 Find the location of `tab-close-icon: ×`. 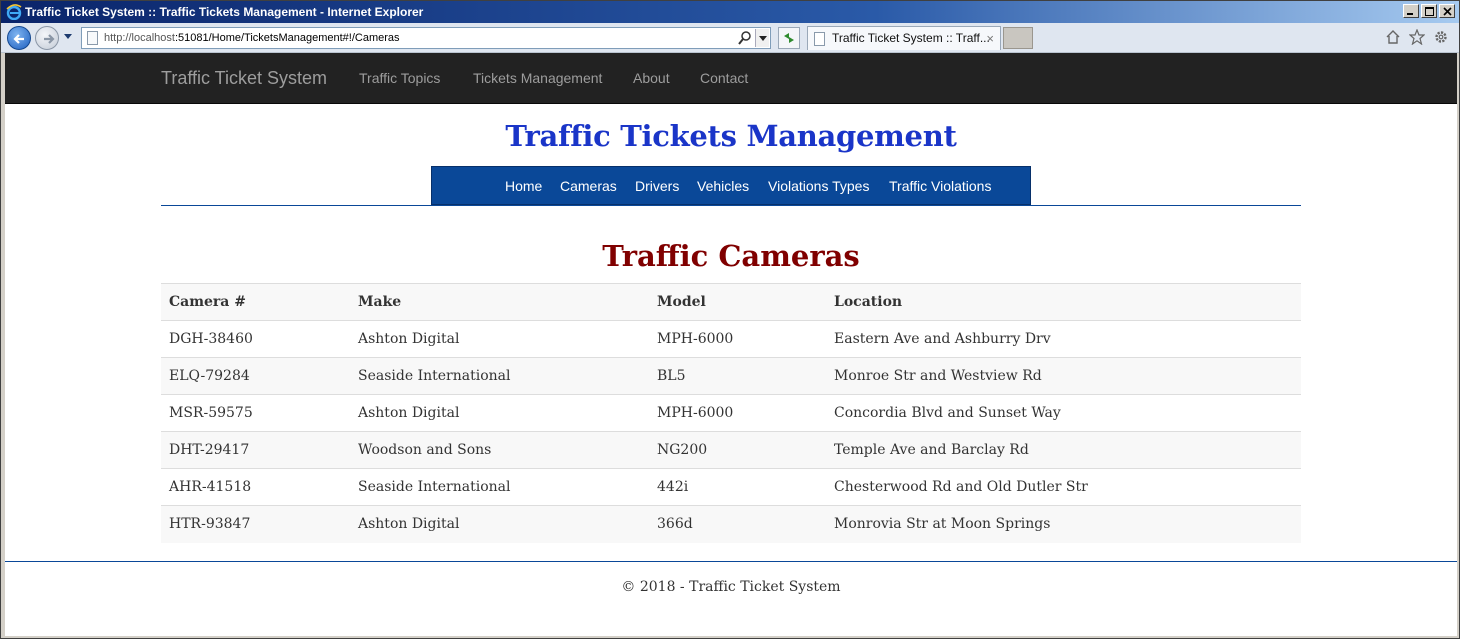

tab-close-icon: × is located at coordinates (990, 38).